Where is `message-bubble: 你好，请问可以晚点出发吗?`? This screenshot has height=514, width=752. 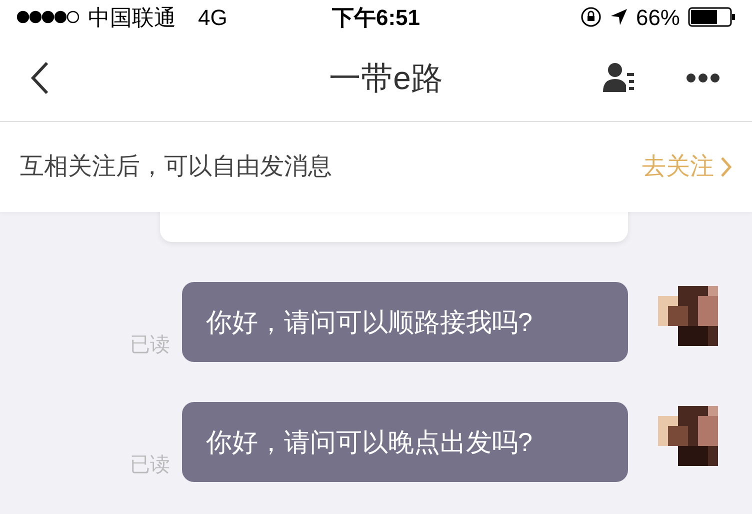
message-bubble: 你好，请问可以晚点出发吗? is located at coordinates (405, 442).